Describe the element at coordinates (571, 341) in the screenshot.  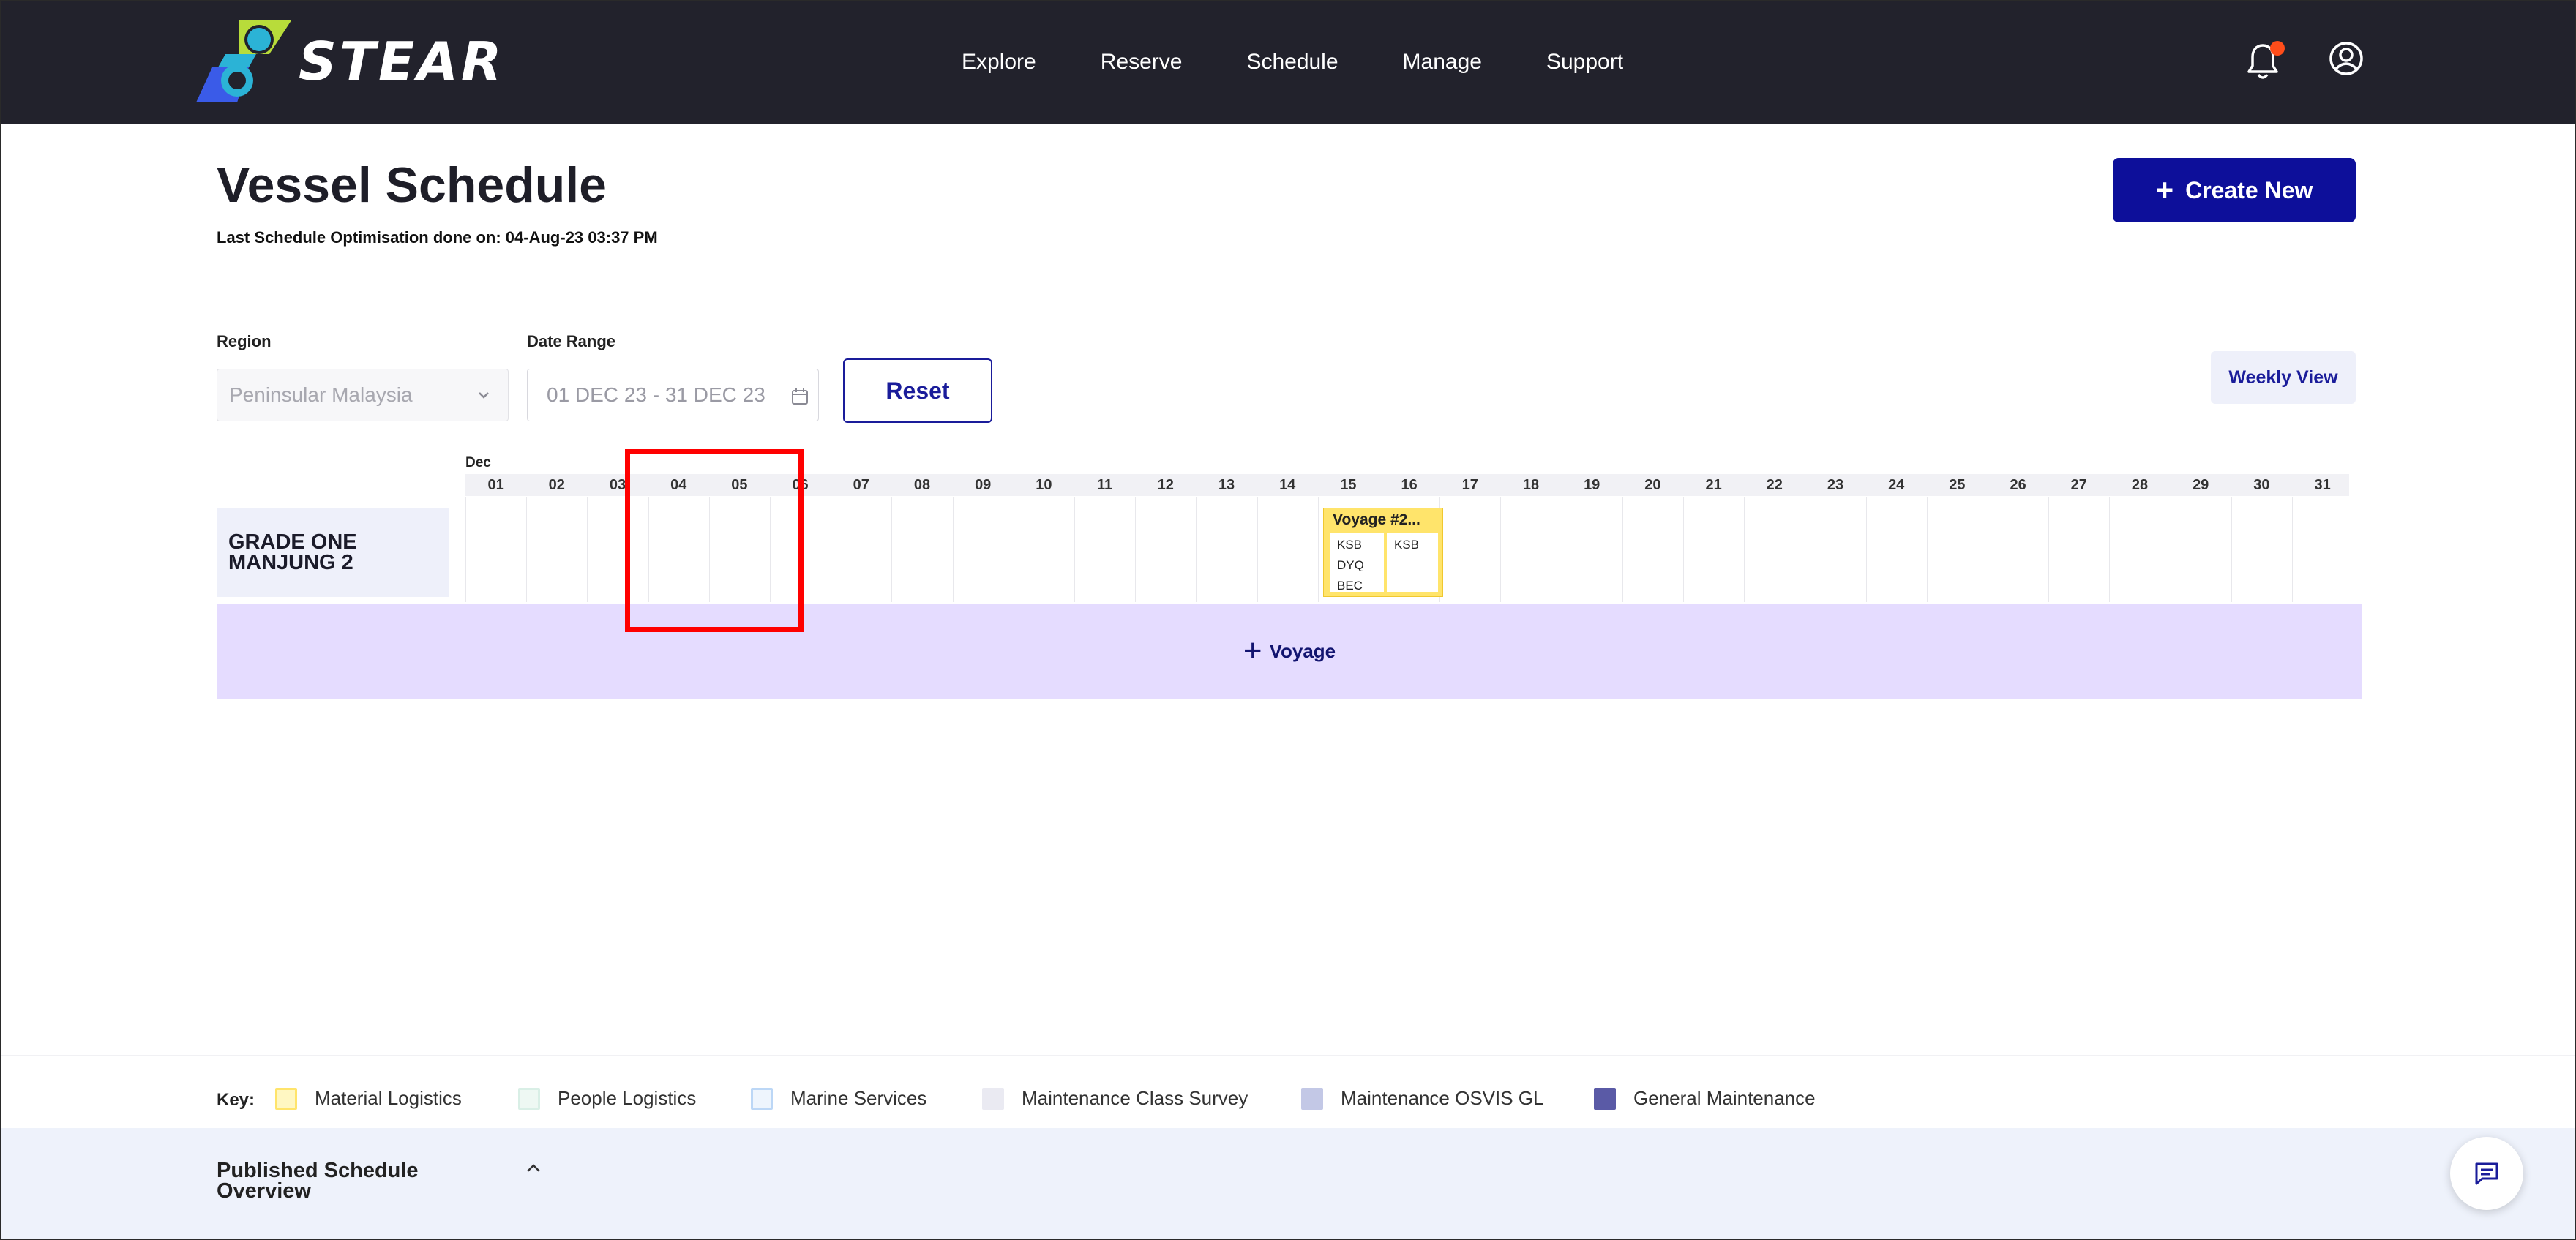
I see `date-range-label: Date Range` at that location.